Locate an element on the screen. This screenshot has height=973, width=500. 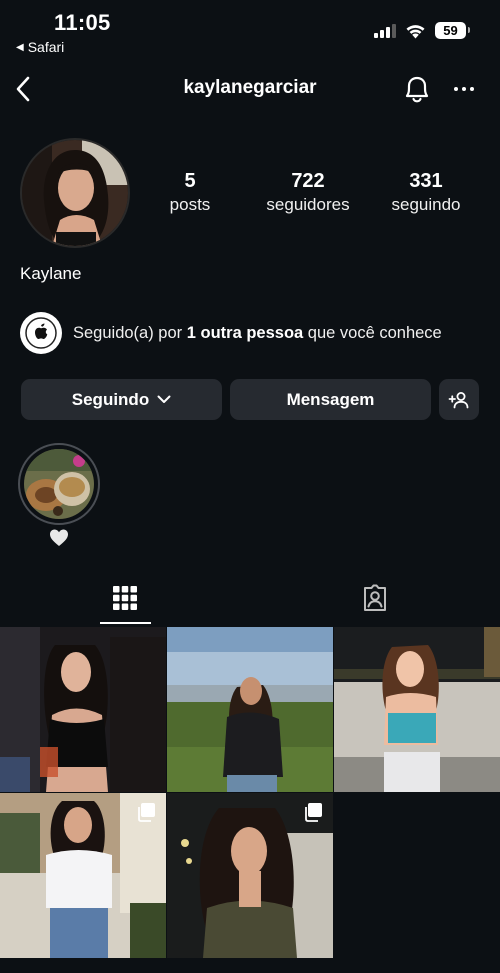
following-count: 331 is located at coordinates (426, 181).